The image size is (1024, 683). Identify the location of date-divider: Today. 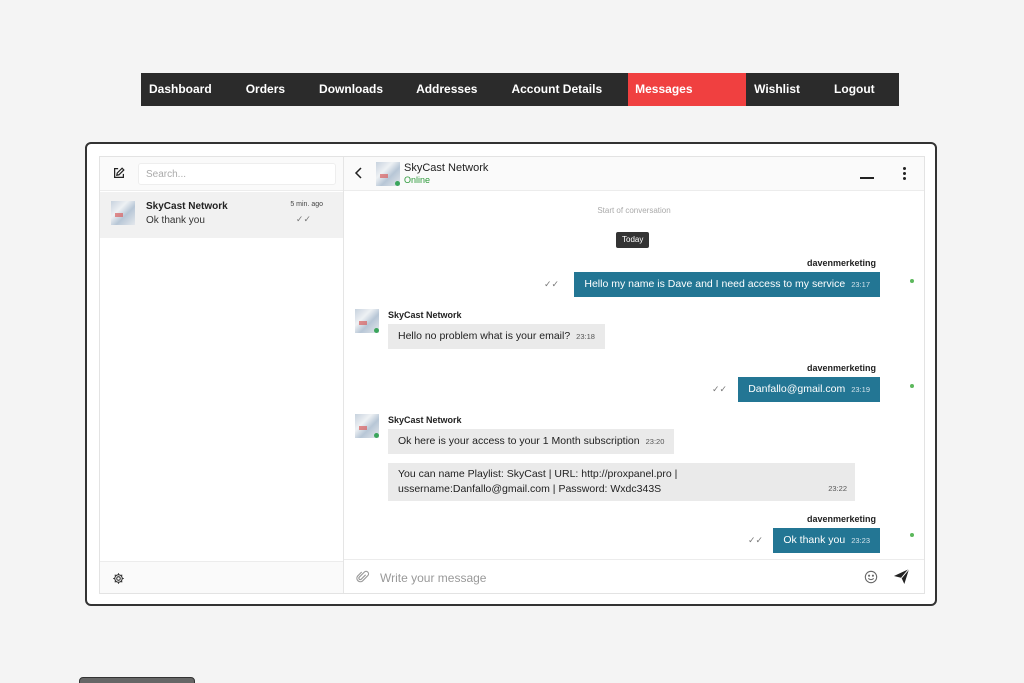
(633, 240).